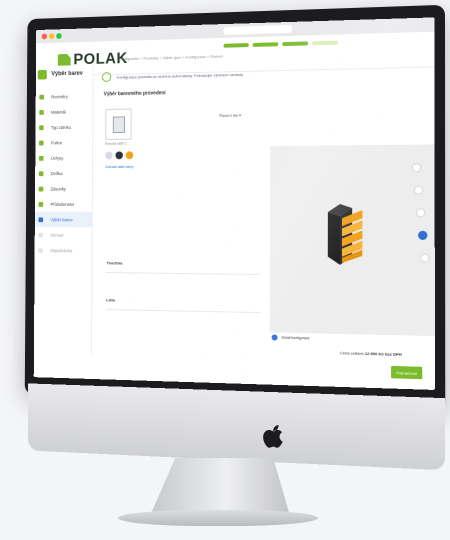 This screenshot has width=450, height=540. I want to click on sidebar-header: Výběr barev, so click(64, 77).